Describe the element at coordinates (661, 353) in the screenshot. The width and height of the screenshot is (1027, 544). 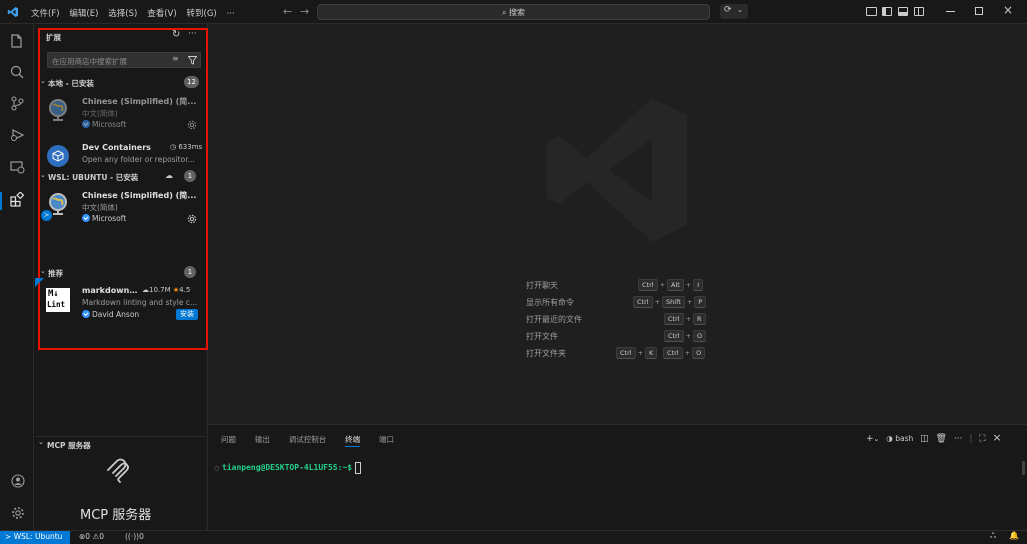
I see `hint-open-folder-keys: Ctrl + K Ctrl + O` at that location.